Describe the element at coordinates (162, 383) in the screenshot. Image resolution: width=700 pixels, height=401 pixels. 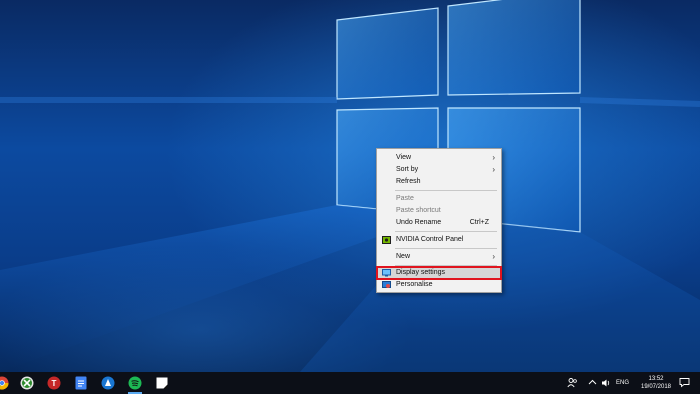
I see `sticky-notes-icon` at that location.